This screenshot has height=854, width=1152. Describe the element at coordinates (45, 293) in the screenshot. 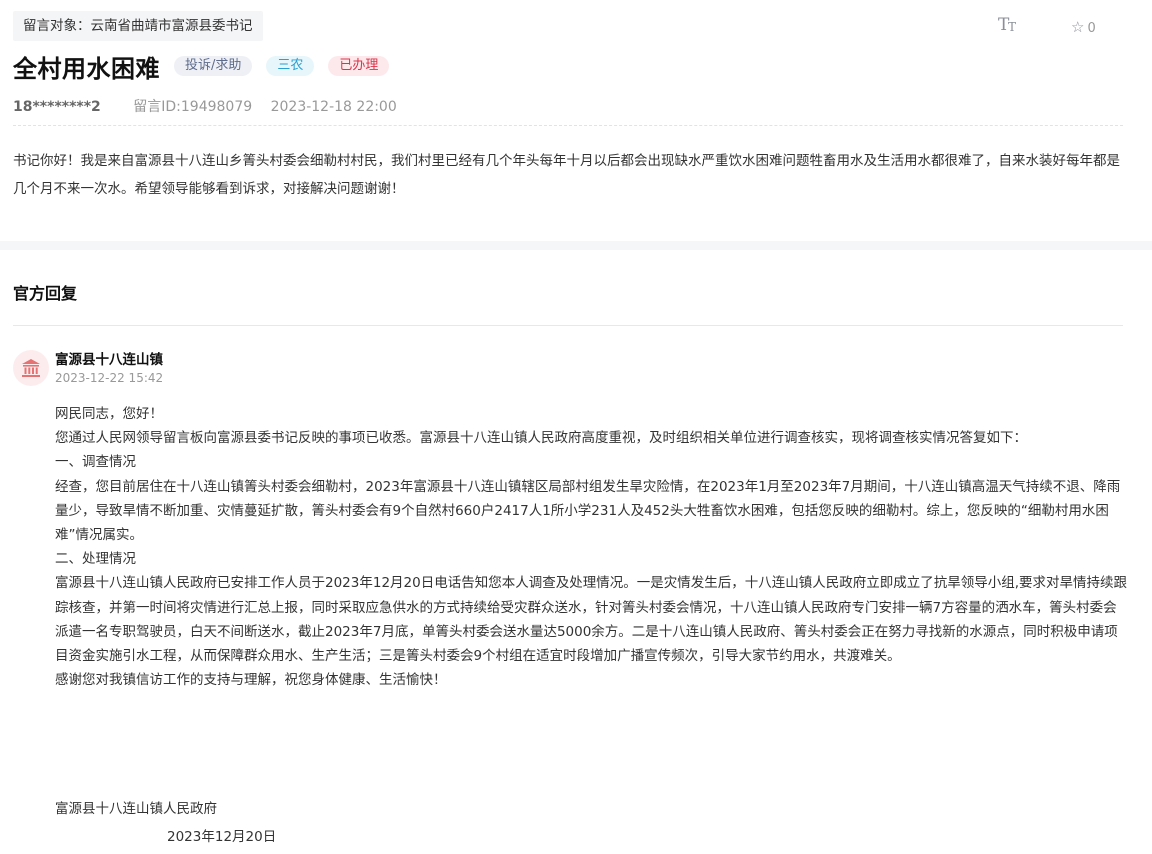

I see `reply-heading: 官方回复` at that location.